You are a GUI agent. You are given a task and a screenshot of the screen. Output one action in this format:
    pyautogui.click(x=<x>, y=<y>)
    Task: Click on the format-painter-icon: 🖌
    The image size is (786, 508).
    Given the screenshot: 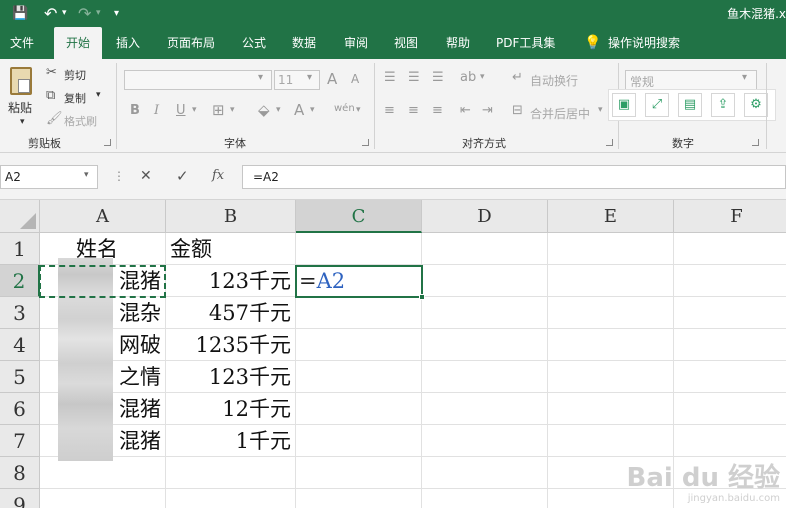 What is the action you would take?
    pyautogui.click(x=54, y=118)
    